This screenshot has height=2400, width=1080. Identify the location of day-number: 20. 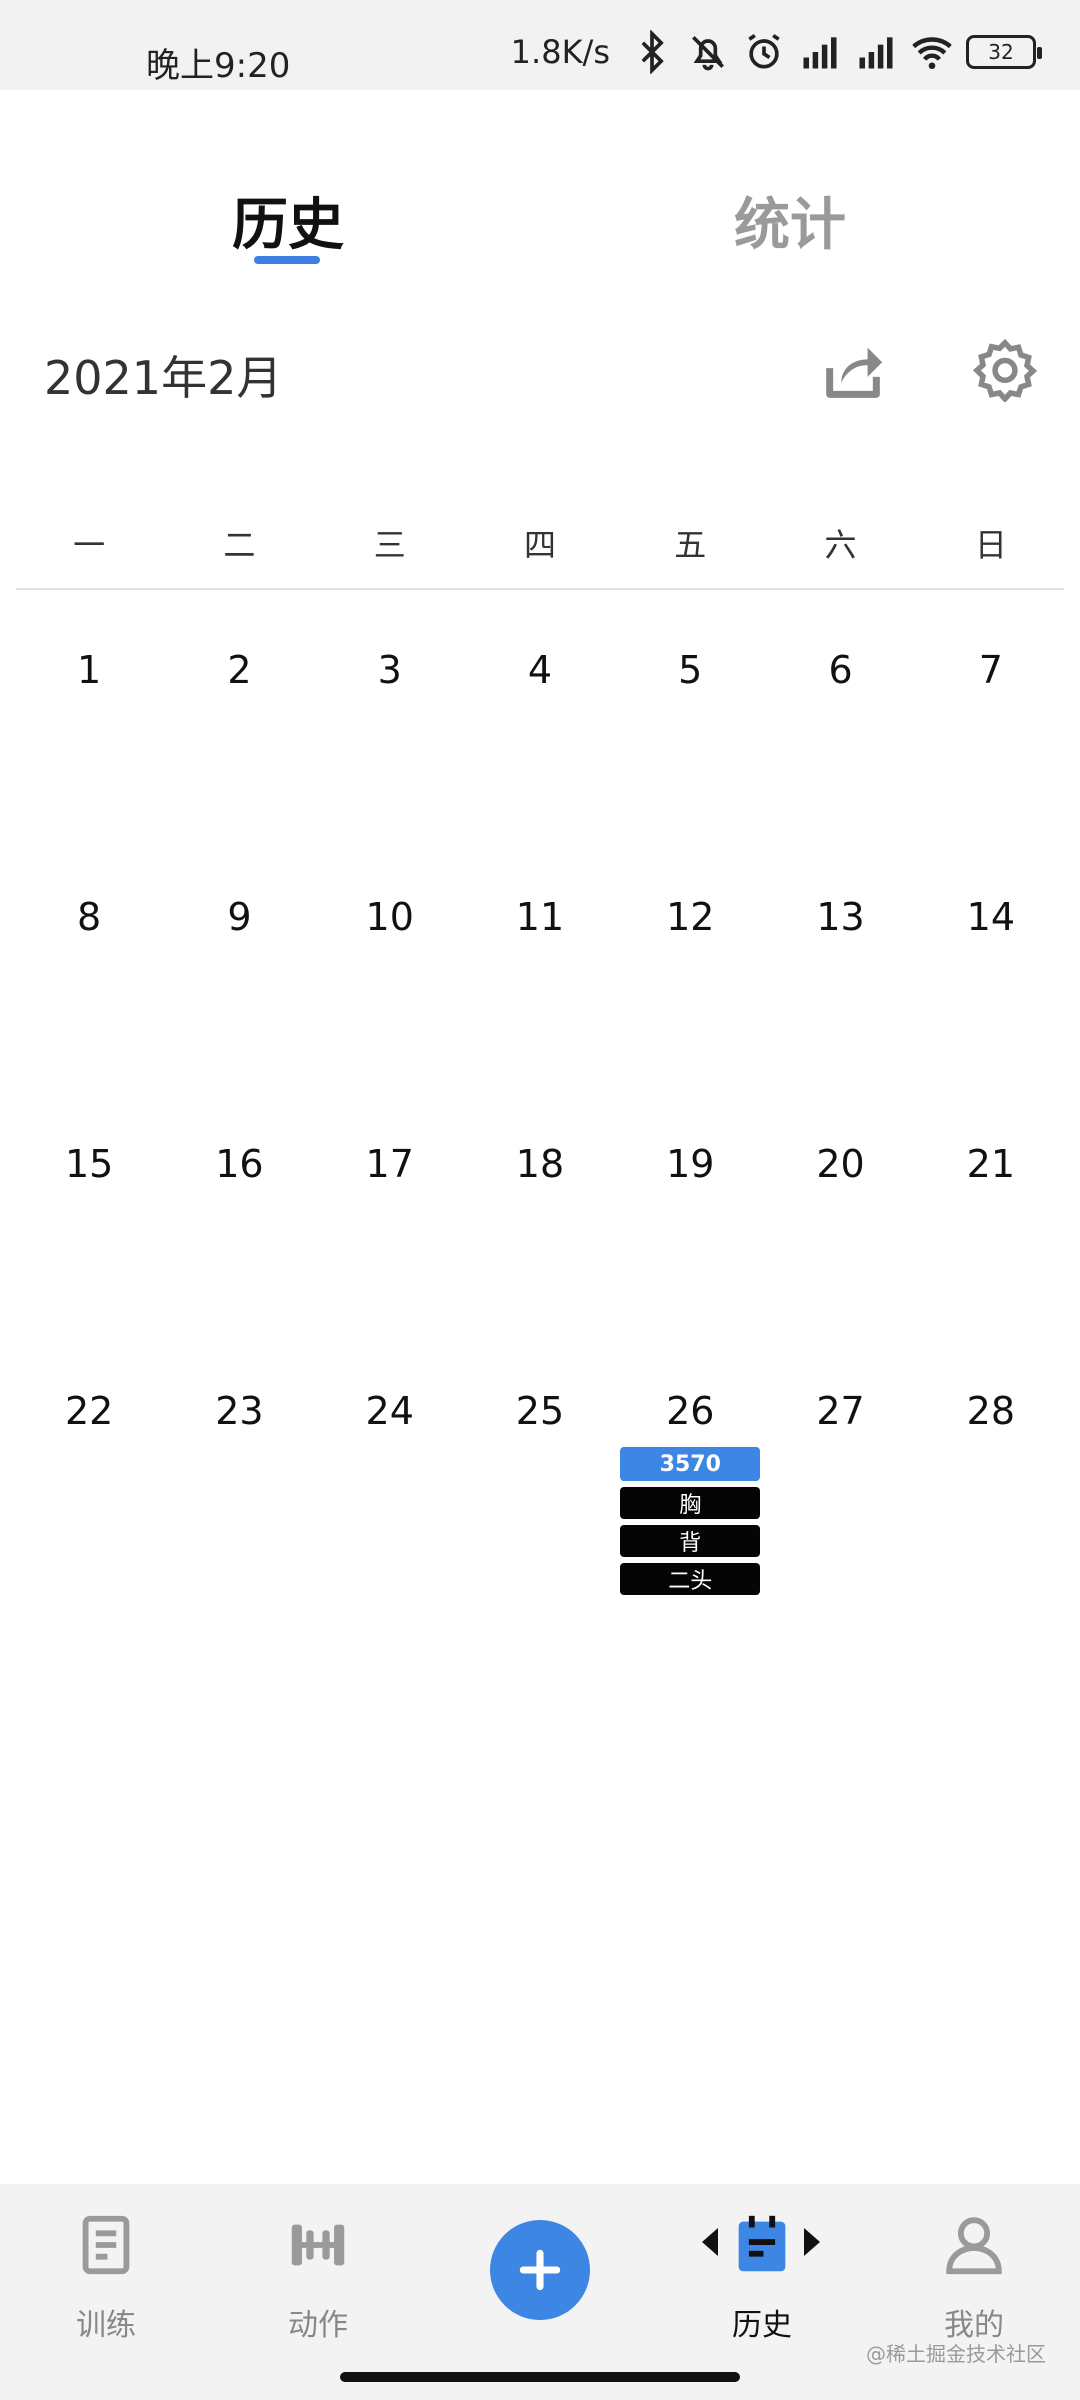
(840, 1164).